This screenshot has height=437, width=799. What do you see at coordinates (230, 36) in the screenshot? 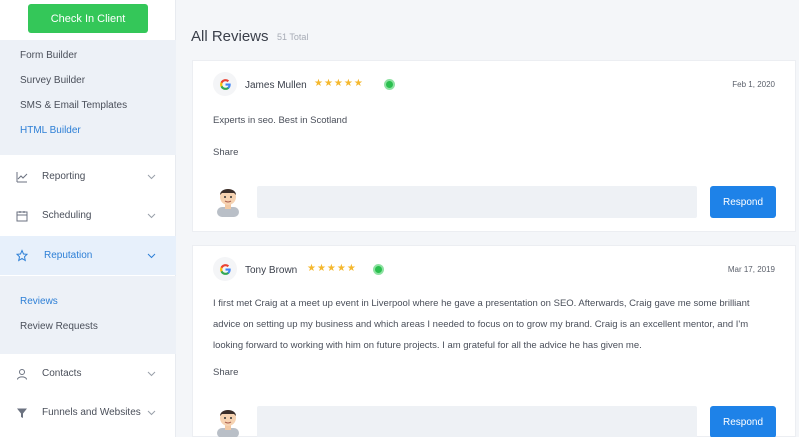
I see `page-title: All Reviews` at bounding box center [230, 36].